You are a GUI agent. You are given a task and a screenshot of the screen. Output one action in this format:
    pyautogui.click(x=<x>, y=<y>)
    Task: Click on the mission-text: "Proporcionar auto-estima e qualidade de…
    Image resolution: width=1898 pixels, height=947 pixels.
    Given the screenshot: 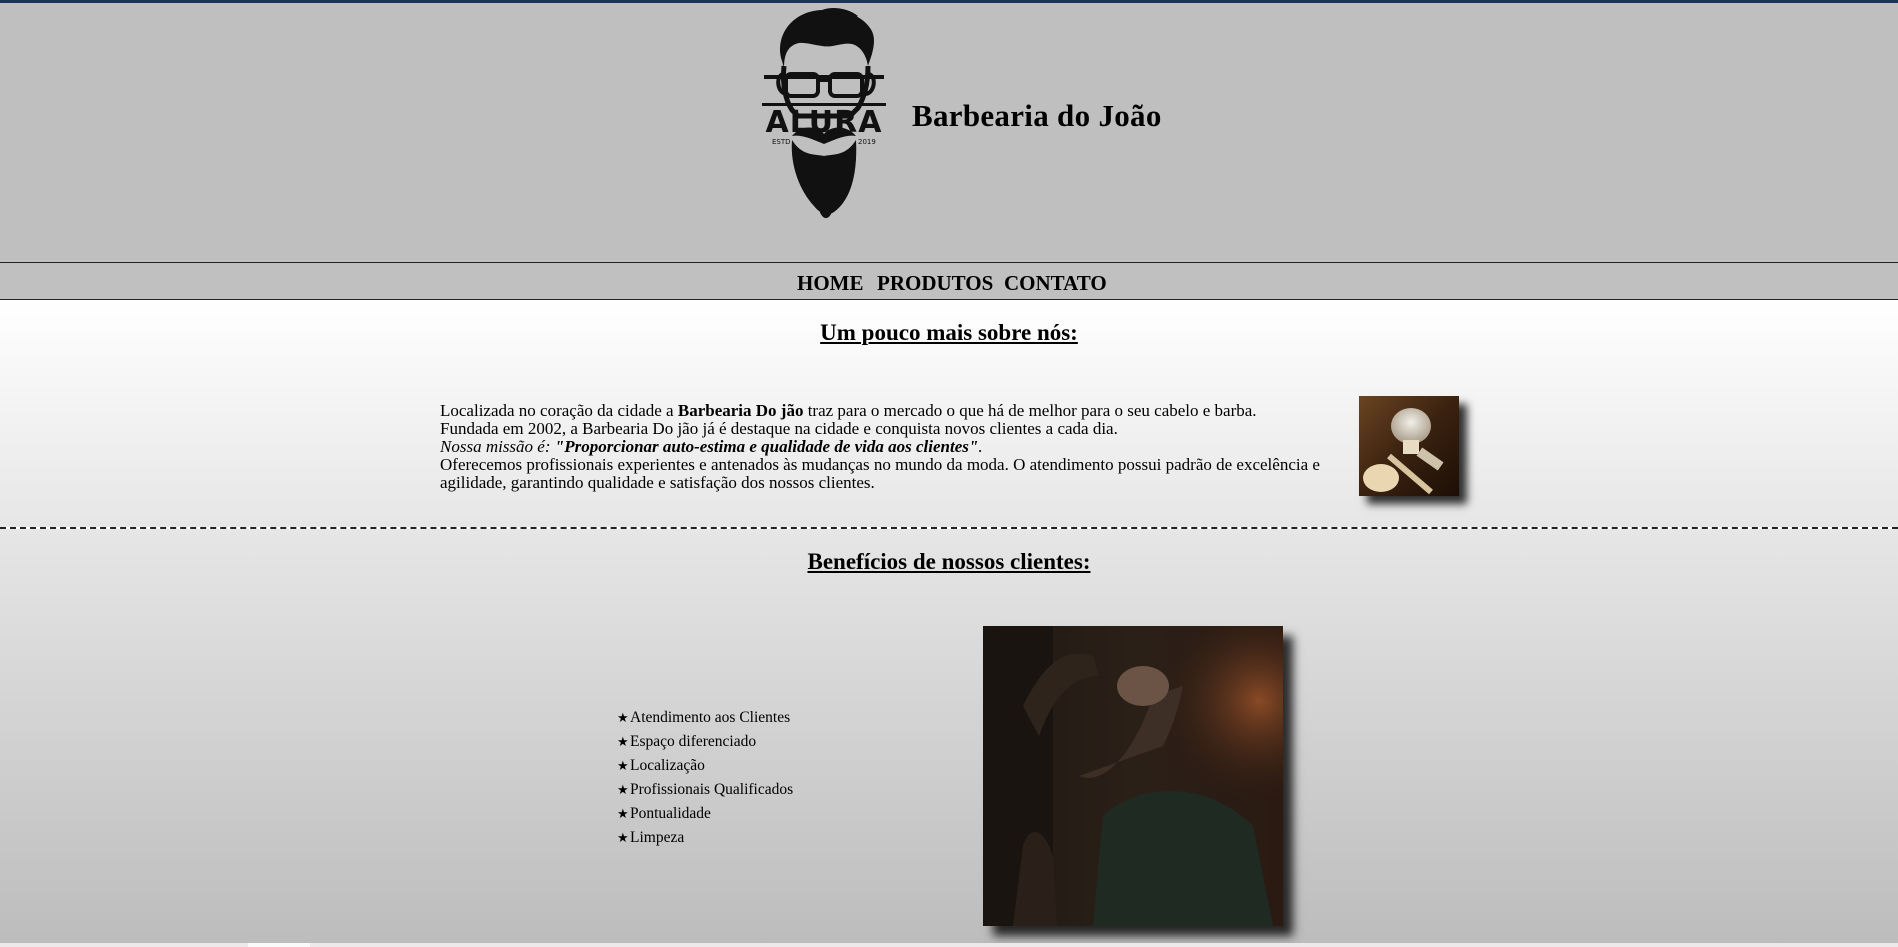 What is the action you would take?
    pyautogui.click(x=766, y=446)
    